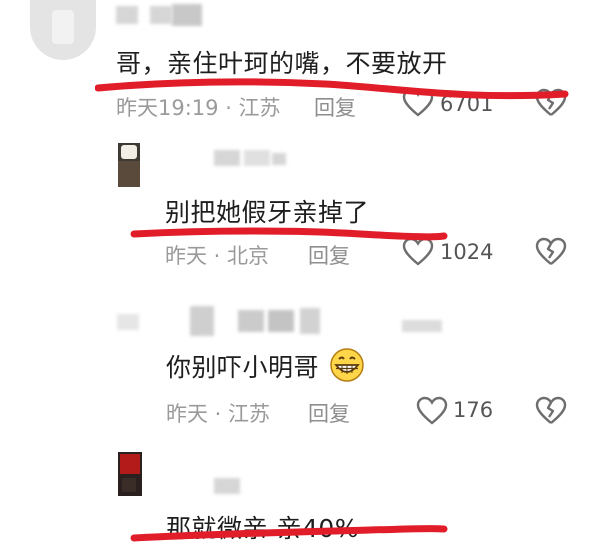  Describe the element at coordinates (467, 104) in the screenshot. I see `like-count: 6701` at that location.